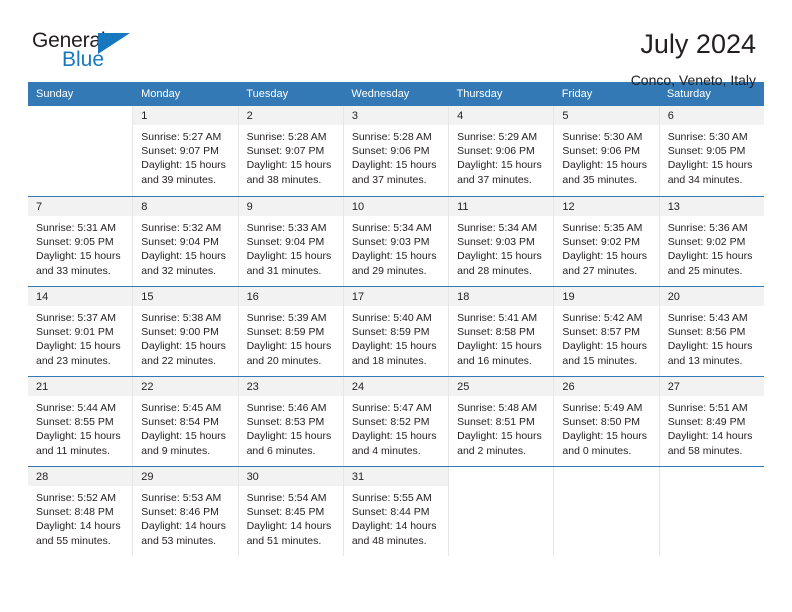 This screenshot has height=612, width=792. Describe the element at coordinates (161, 94) in the screenshot. I see `weekday-header-monday: Monday` at that location.